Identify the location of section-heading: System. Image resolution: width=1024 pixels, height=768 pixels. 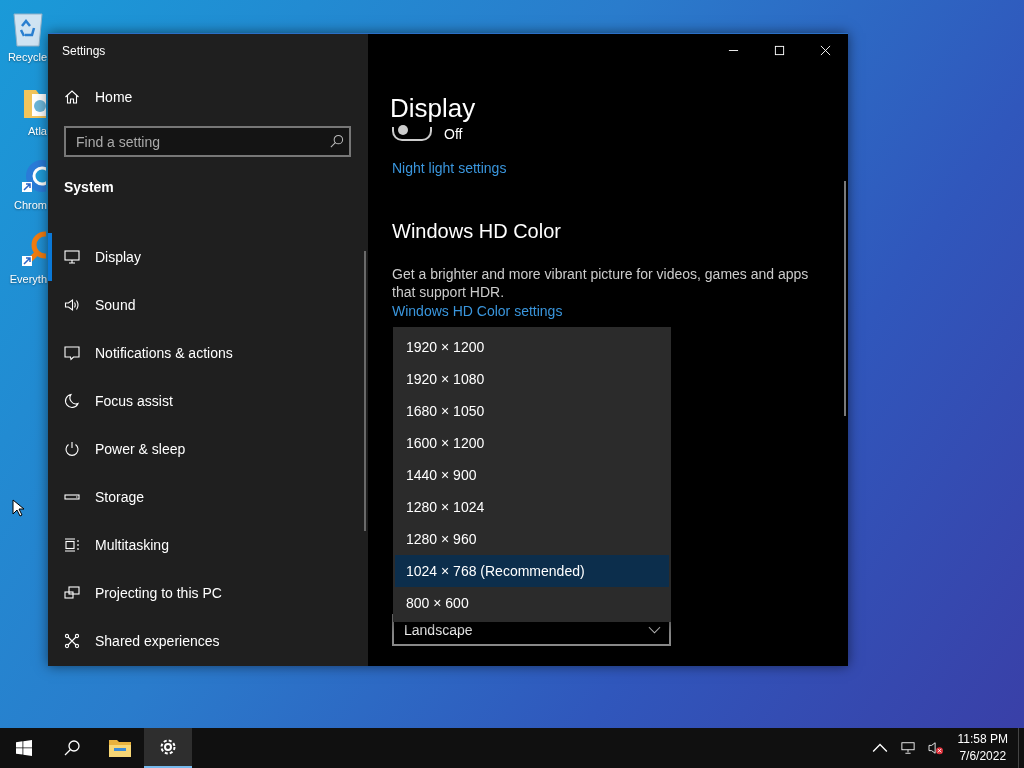
(89, 187).